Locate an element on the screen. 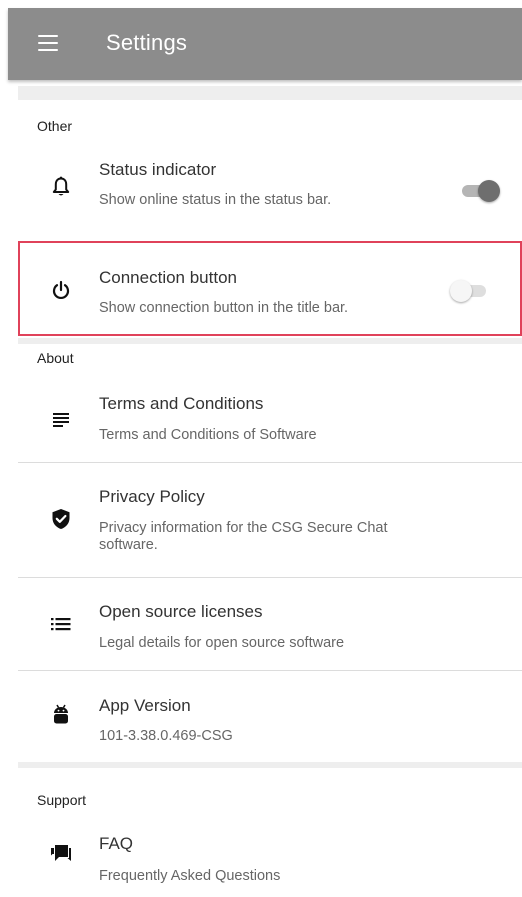 This screenshot has width=522, height=897. card-support: Support FAQ Frequently Asked Questions is located at coordinates (270, 832).